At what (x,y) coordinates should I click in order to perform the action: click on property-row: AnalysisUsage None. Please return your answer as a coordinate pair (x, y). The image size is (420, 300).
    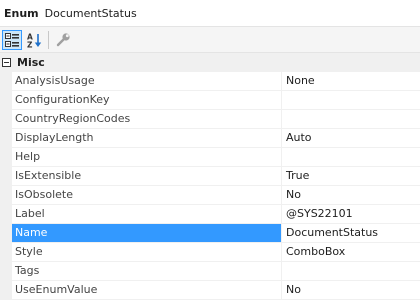
    Looking at the image, I should click on (210, 81).